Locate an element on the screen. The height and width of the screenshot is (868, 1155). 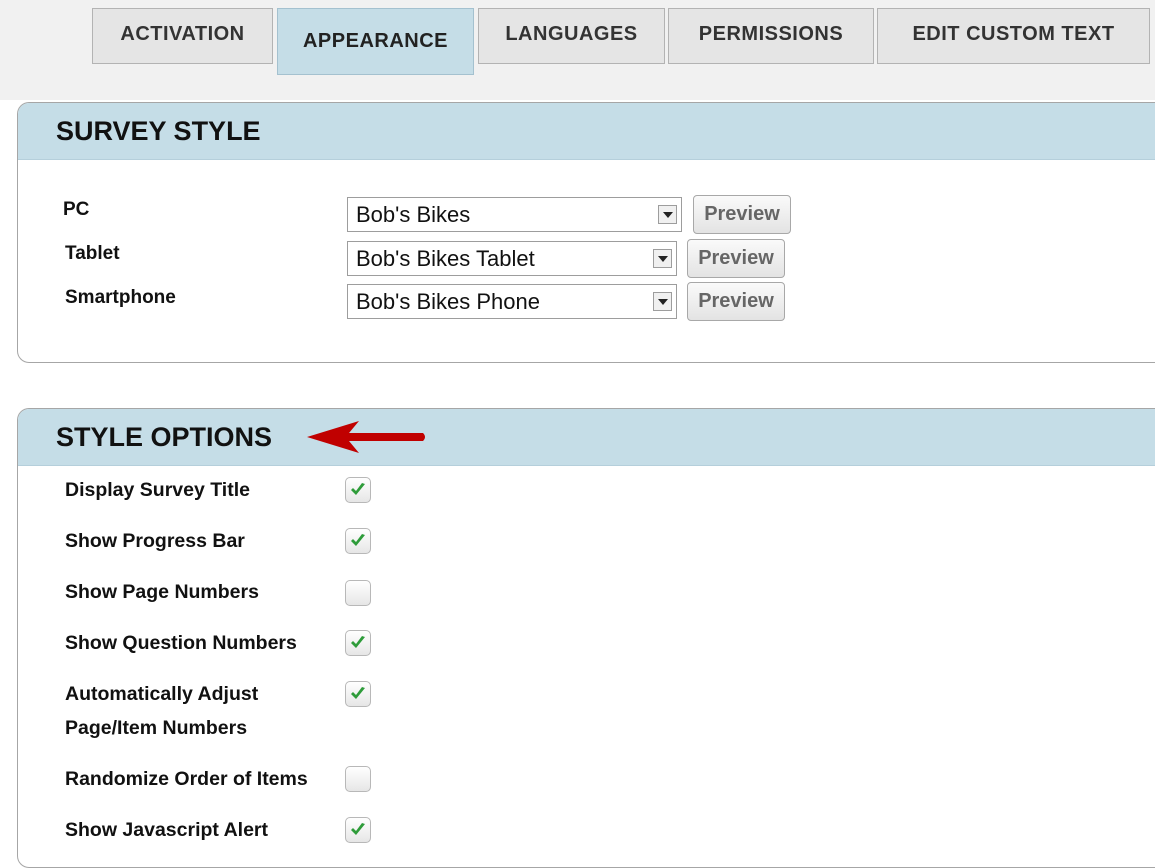
pc-preview-button: Preview is located at coordinates (742, 214).